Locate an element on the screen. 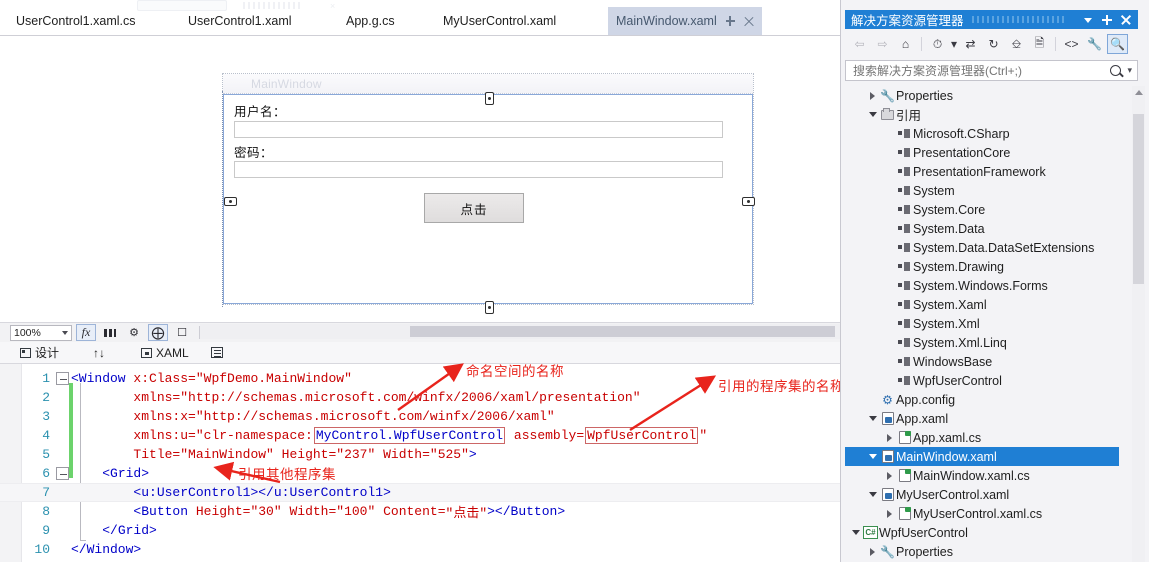 This screenshot has height=562, width=1149. close-icon is located at coordinates (1126, 20).